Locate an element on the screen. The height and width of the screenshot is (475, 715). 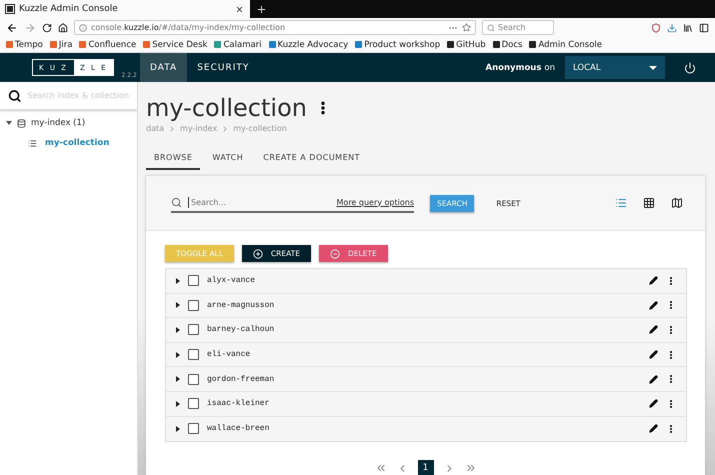
document-id: barney-calhoun is located at coordinates (241, 329).